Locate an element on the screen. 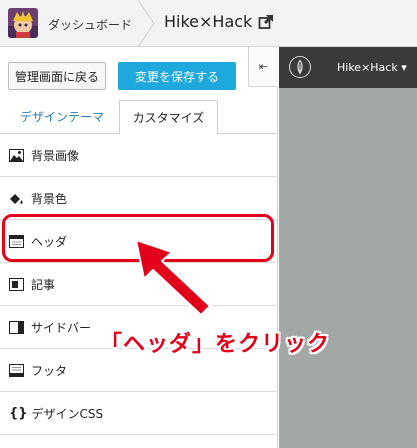  panel-tabs: デザインテーマ カスタマイズ is located at coordinates (139, 116).